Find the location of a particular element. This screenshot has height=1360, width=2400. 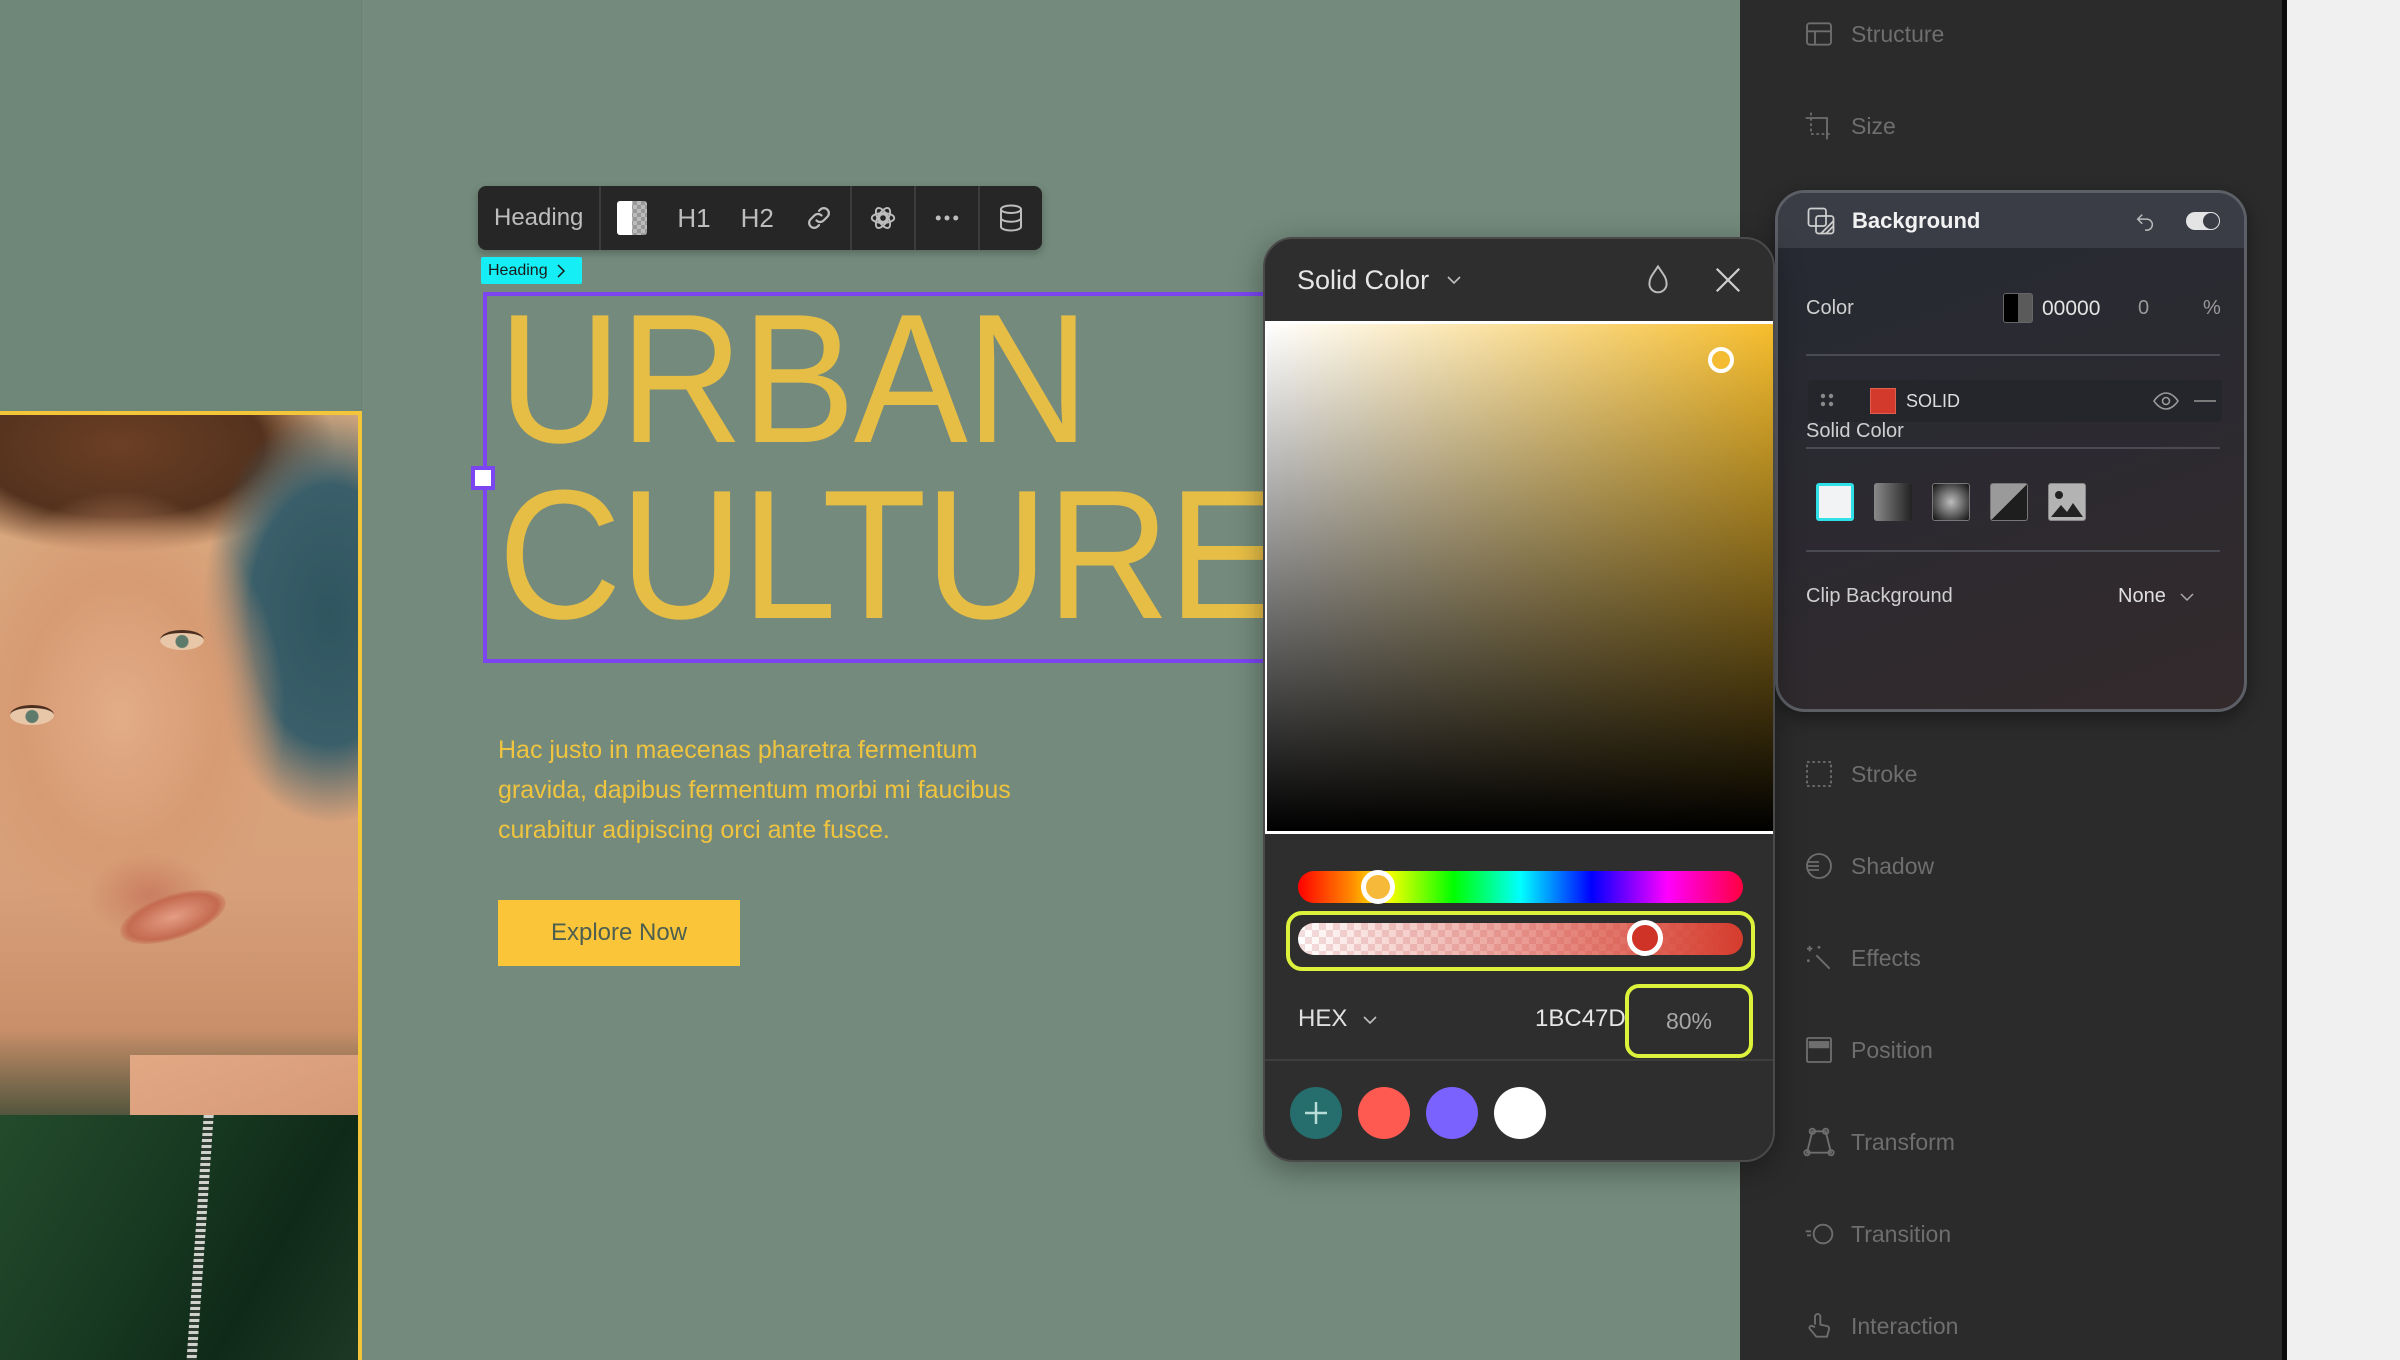

undo-icon is located at coordinates (2145, 221).